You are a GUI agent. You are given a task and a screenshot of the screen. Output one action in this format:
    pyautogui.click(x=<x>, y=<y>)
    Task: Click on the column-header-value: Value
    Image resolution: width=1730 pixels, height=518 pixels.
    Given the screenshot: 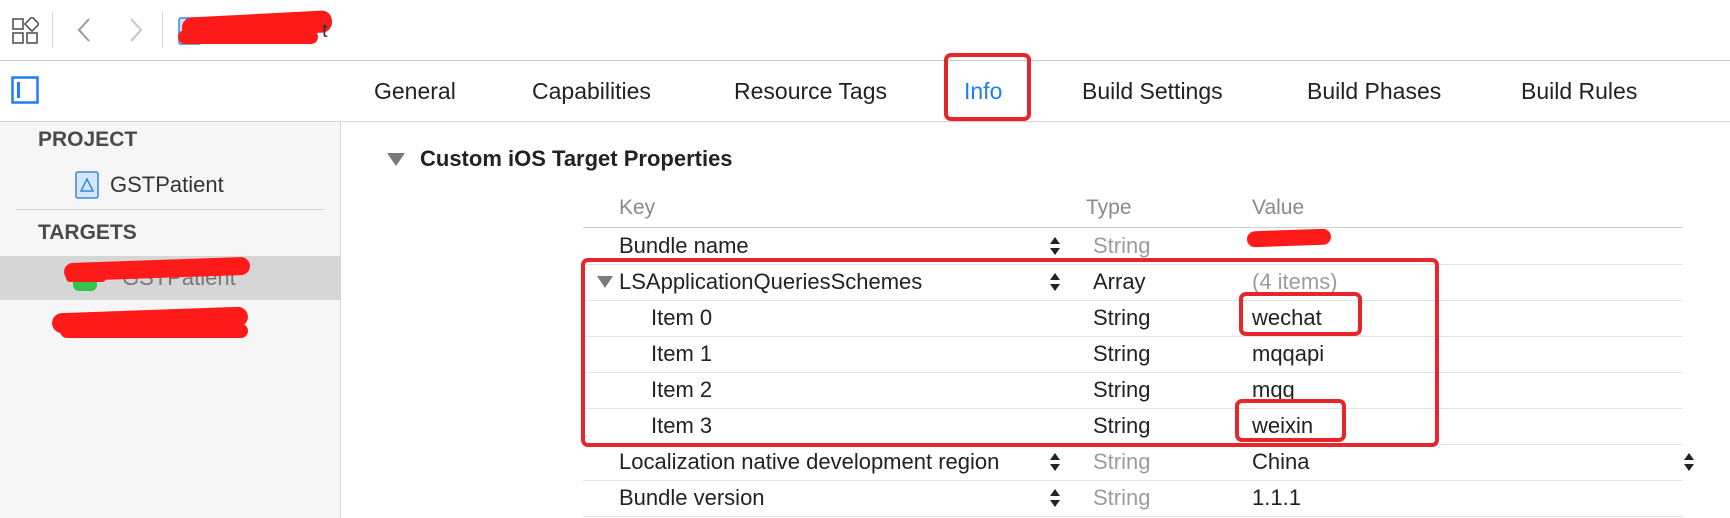 What is the action you would take?
    pyautogui.click(x=1278, y=208)
    